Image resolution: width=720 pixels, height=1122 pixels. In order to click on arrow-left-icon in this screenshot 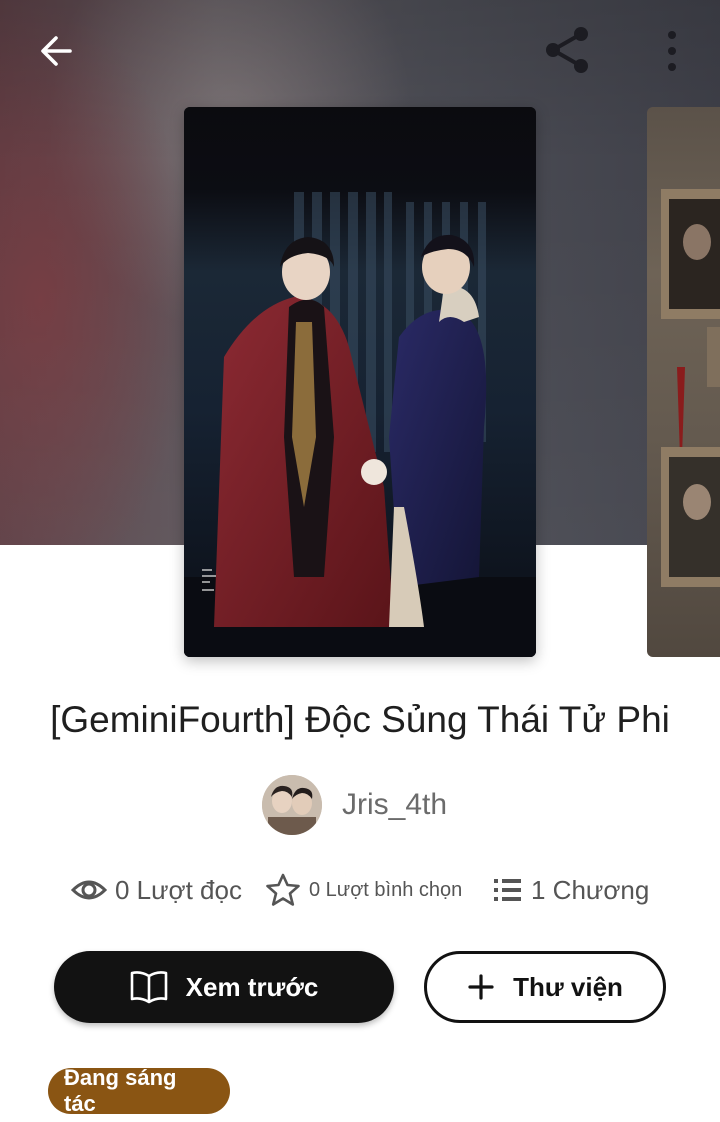, I will do `click(56, 51)`.